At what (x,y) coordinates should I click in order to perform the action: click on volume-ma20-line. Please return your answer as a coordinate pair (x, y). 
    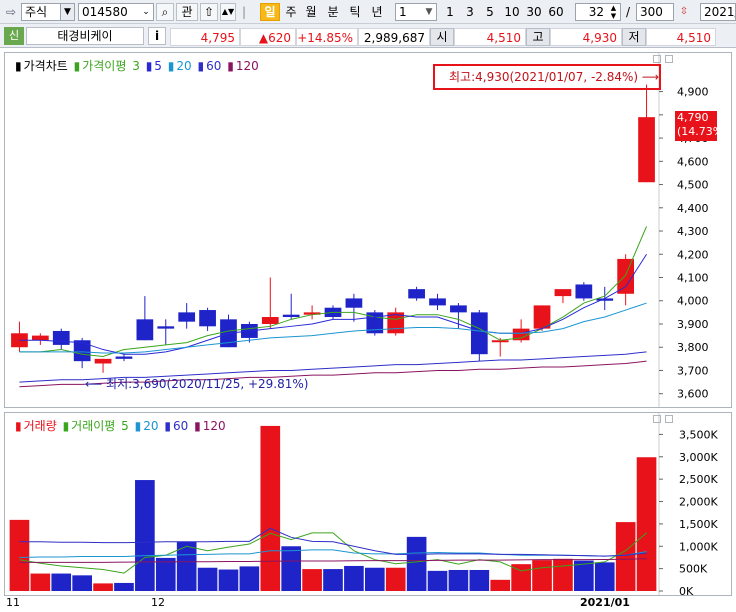
    Looking at the image, I should click on (333, 553).